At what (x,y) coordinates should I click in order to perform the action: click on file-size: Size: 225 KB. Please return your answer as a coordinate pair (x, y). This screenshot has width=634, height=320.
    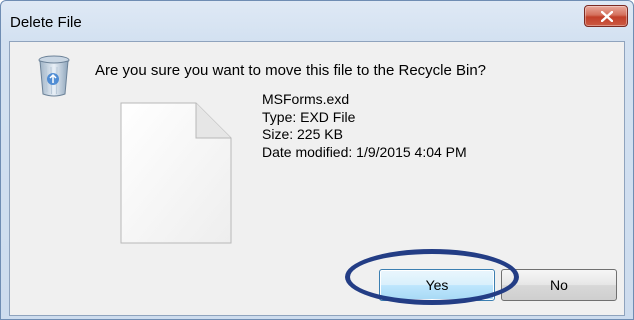
    Looking at the image, I should click on (302, 134).